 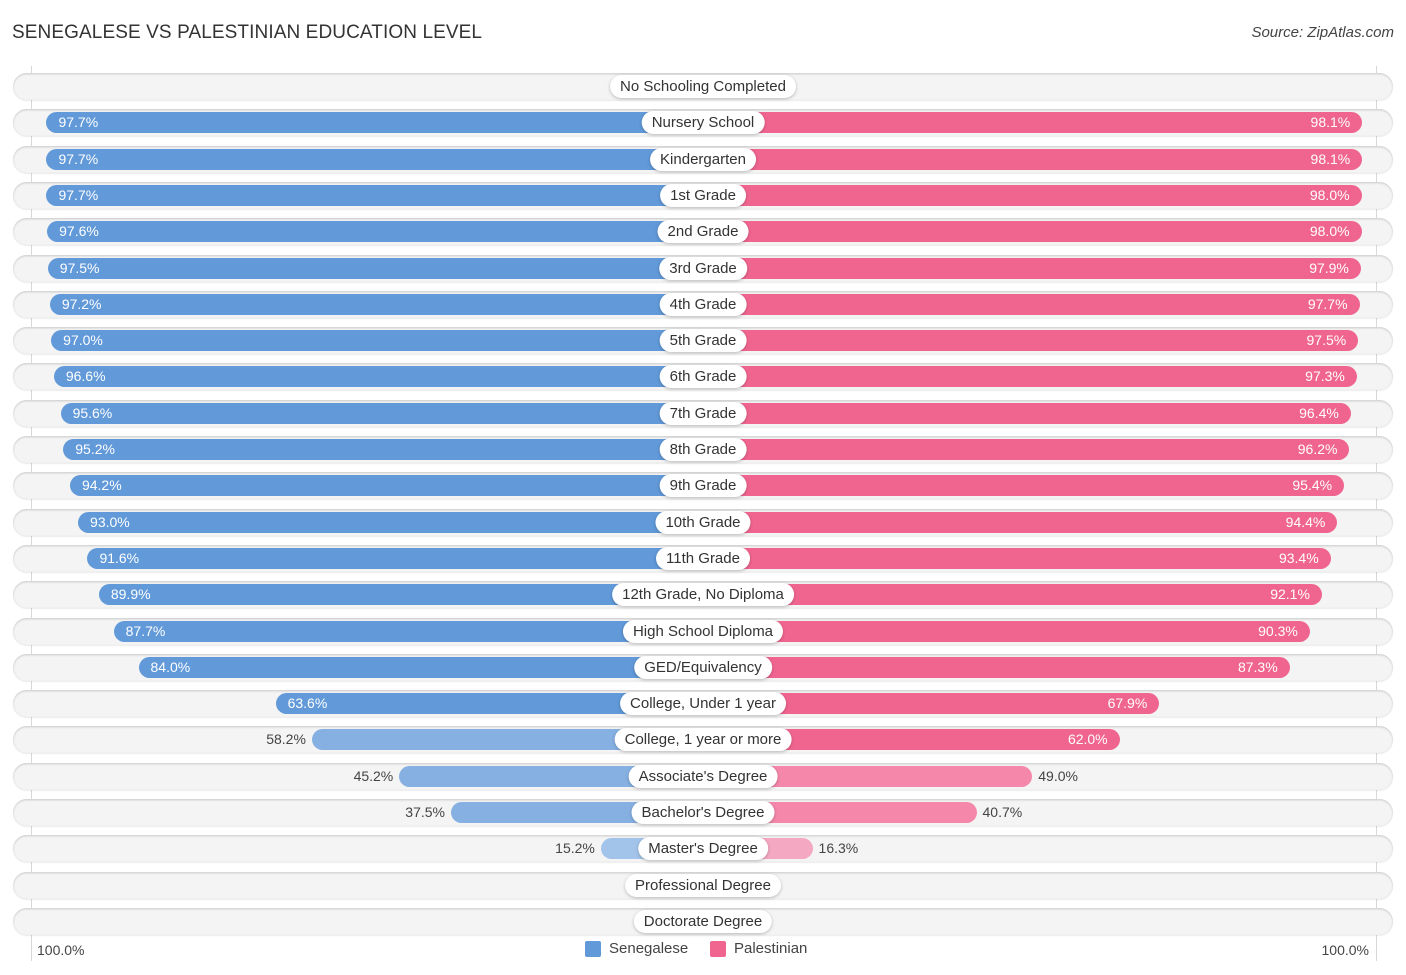 I want to click on value-label-senegalese: 95.6%, so click(x=92, y=413).